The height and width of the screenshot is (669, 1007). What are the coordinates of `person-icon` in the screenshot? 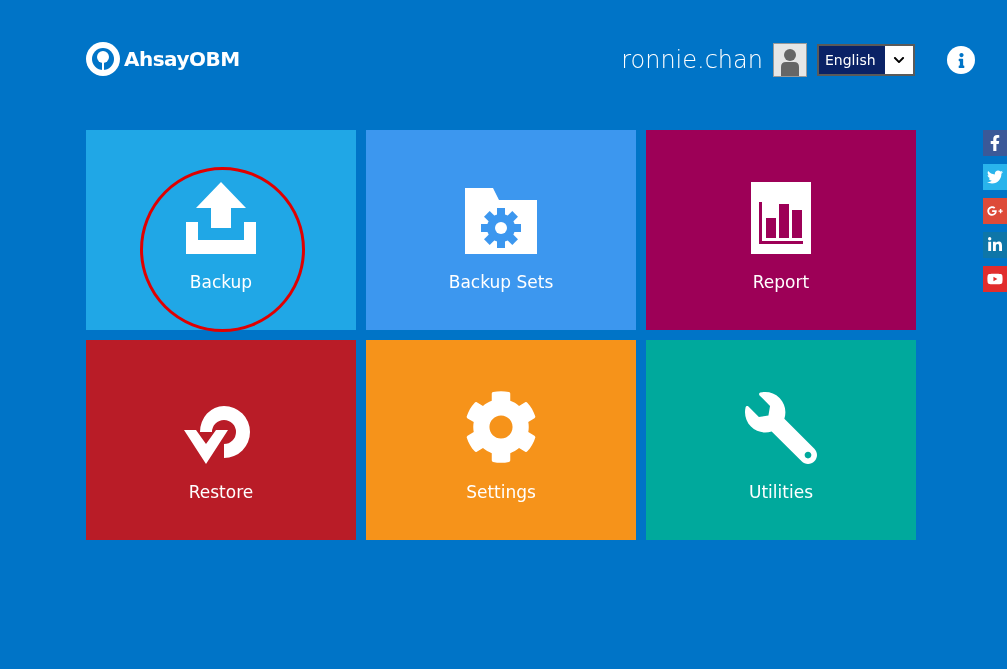 It's located at (790, 62).